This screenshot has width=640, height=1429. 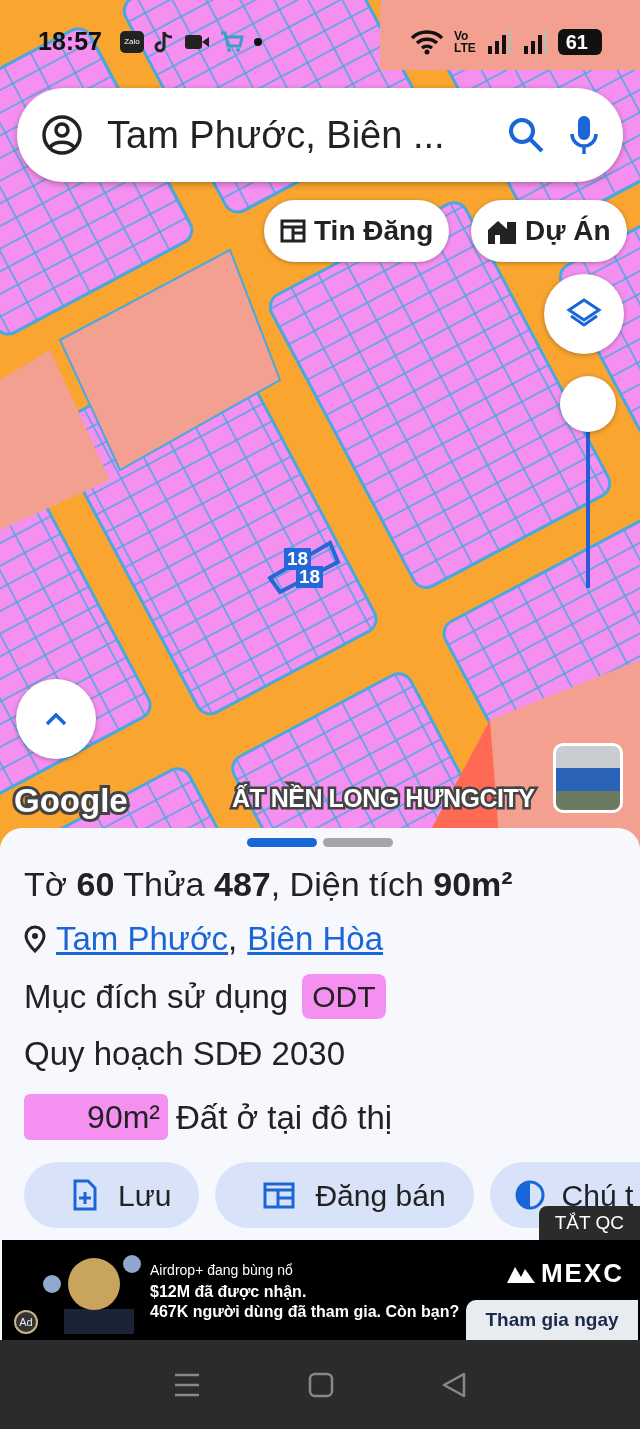 What do you see at coordinates (584, 135) in the screenshot?
I see `microphone-icon` at bounding box center [584, 135].